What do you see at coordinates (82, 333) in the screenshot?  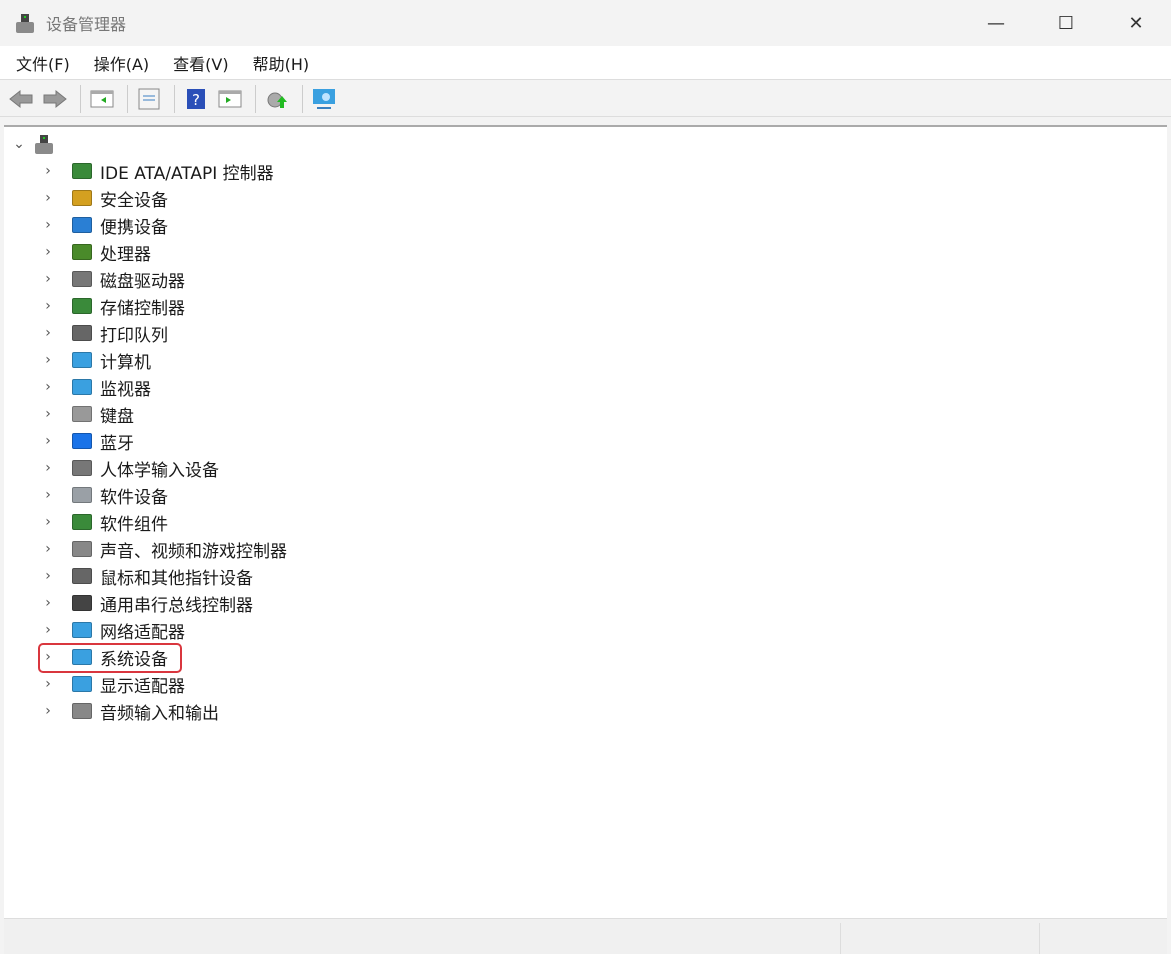 I see `printer-icon` at bounding box center [82, 333].